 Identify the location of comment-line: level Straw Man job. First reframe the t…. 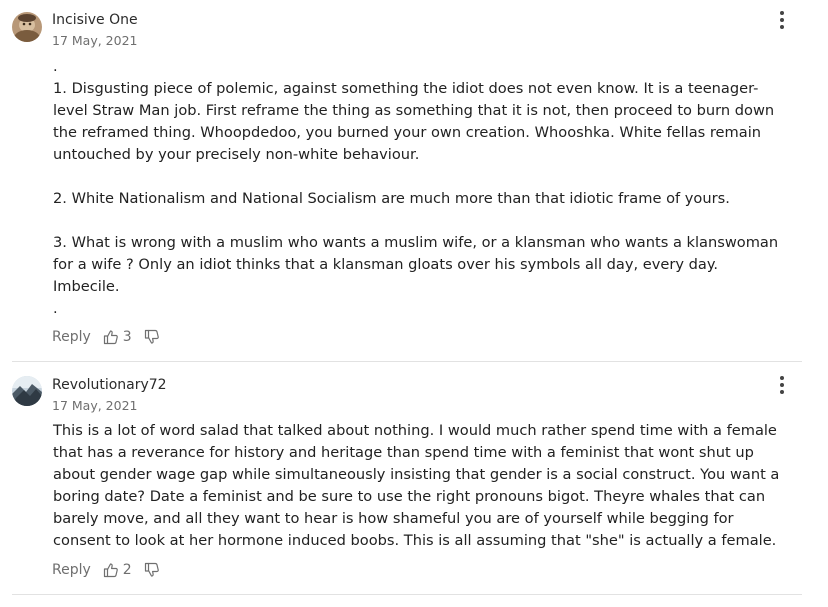
(414, 110).